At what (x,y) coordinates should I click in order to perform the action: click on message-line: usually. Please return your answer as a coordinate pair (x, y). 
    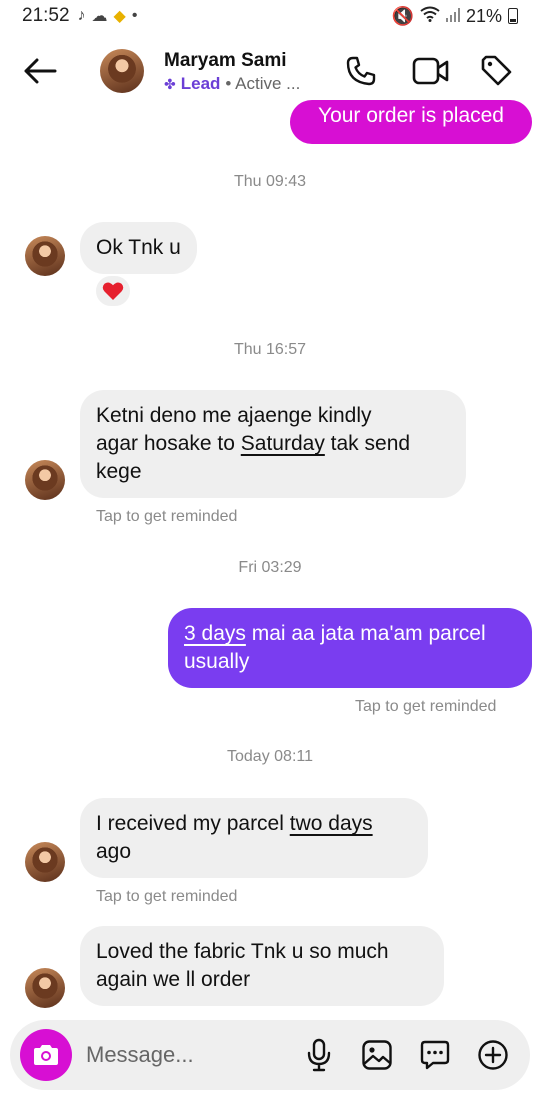
    Looking at the image, I should click on (217, 661).